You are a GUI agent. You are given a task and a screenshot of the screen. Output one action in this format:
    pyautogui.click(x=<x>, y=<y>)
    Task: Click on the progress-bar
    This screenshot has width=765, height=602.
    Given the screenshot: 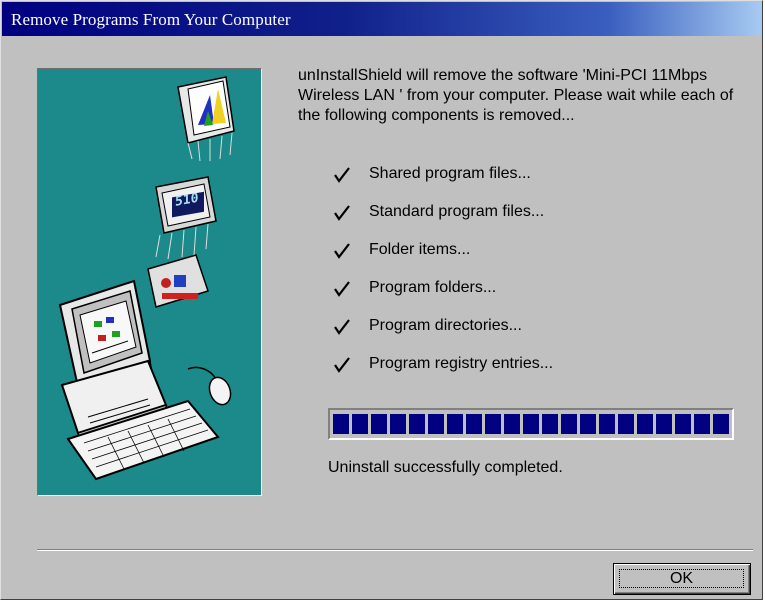 What is the action you would take?
    pyautogui.click(x=531, y=424)
    